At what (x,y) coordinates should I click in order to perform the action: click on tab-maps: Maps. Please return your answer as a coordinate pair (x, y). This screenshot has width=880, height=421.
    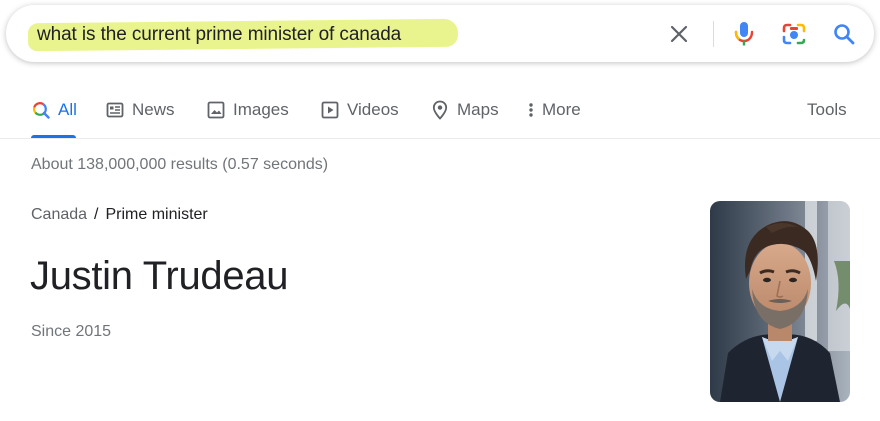
    Looking at the image, I should click on (464, 113).